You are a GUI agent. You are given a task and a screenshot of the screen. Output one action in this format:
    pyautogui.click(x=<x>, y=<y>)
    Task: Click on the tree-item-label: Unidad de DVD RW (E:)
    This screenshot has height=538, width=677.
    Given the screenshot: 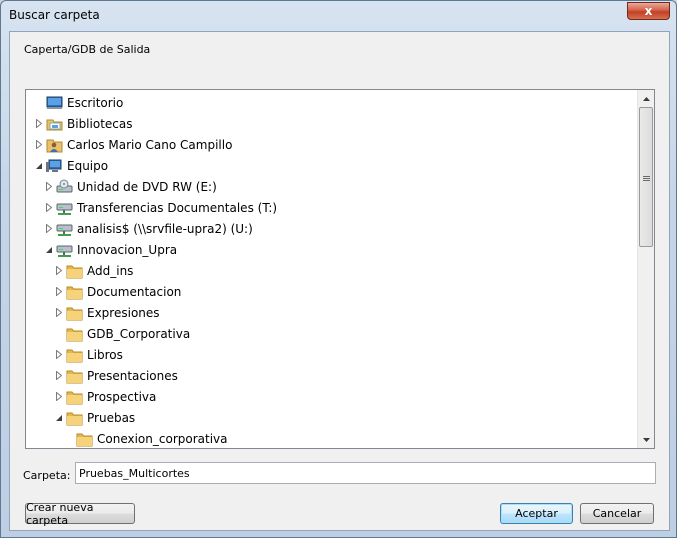 What is the action you would take?
    pyautogui.click(x=147, y=186)
    